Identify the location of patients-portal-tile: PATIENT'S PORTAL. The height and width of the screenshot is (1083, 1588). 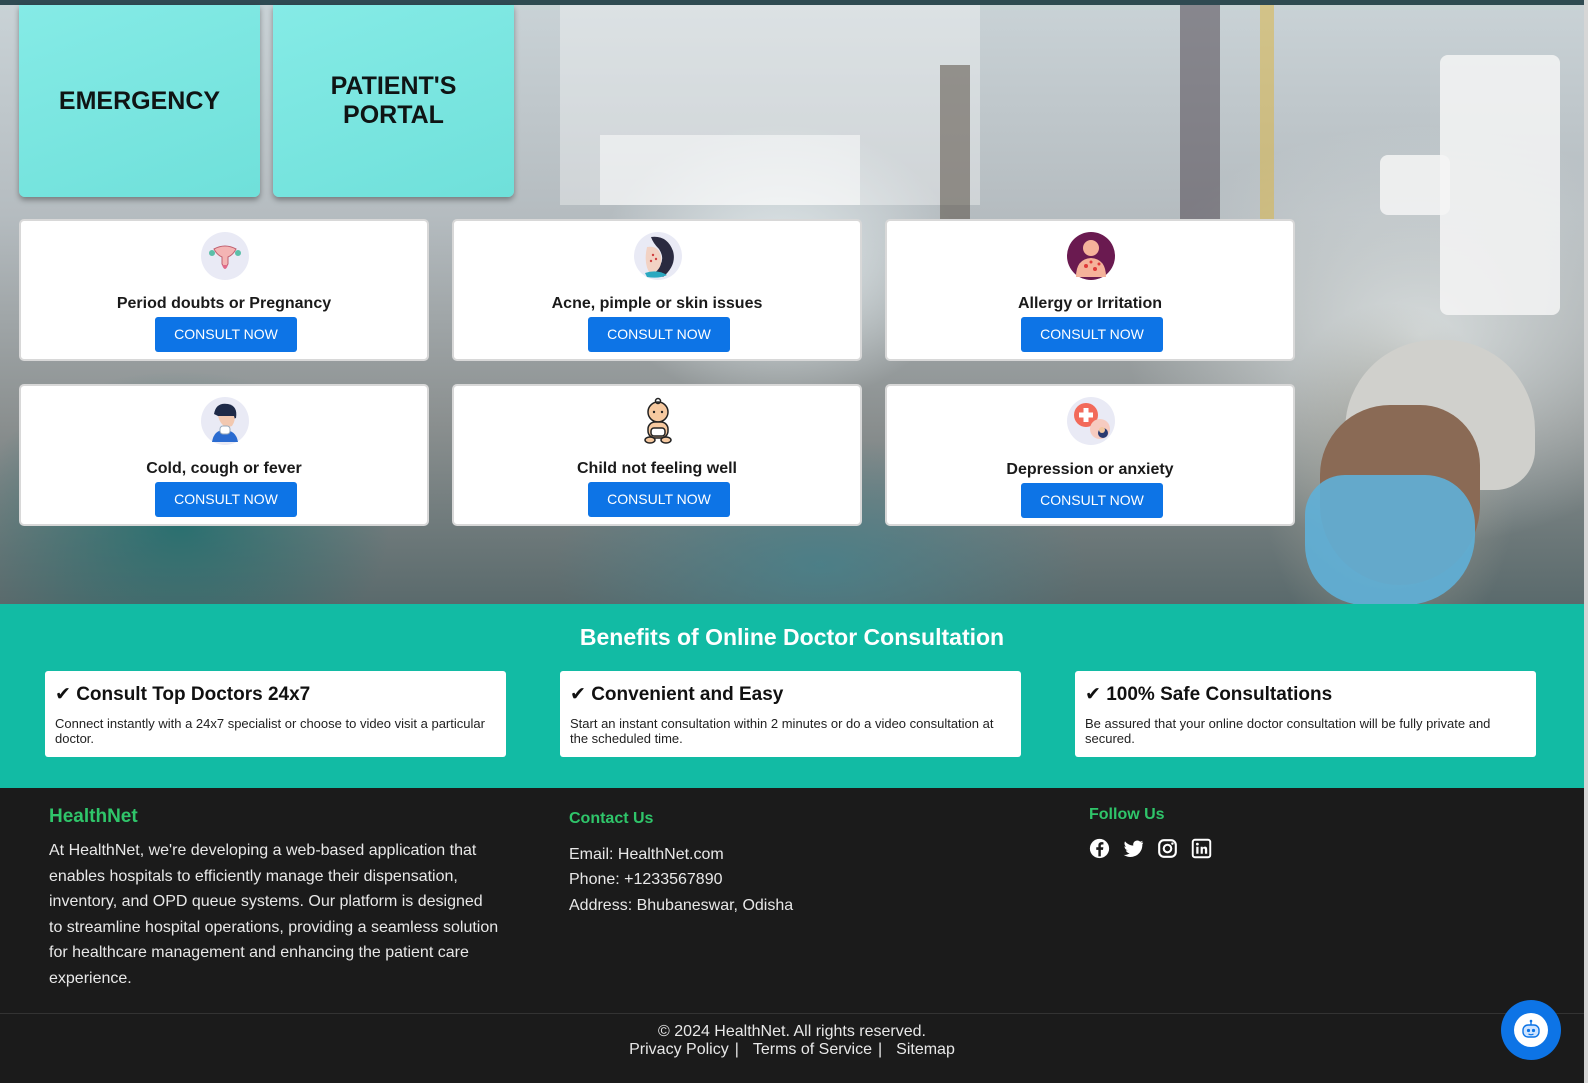
(393, 101).